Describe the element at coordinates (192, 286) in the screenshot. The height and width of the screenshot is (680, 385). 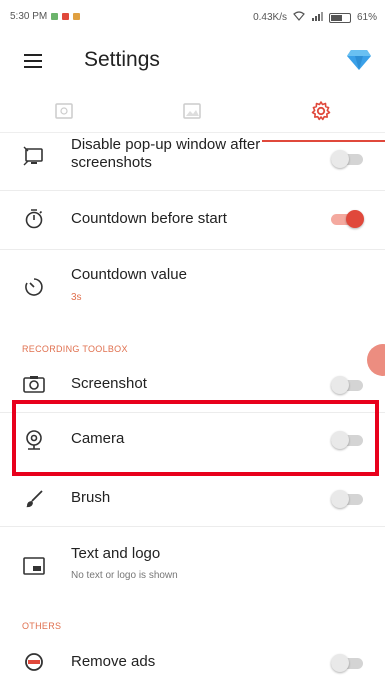
I see `setting-countdown-value: Countdown value 3s` at that location.